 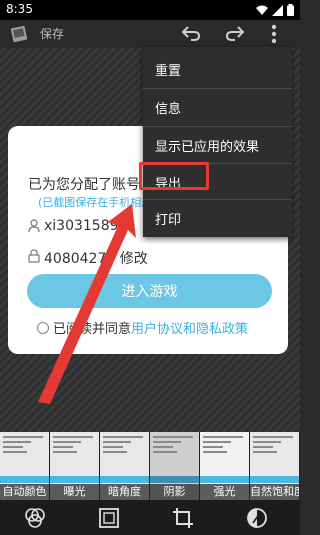 What do you see at coordinates (217, 69) in the screenshot?
I see `menu-item-reset: 重置` at bounding box center [217, 69].